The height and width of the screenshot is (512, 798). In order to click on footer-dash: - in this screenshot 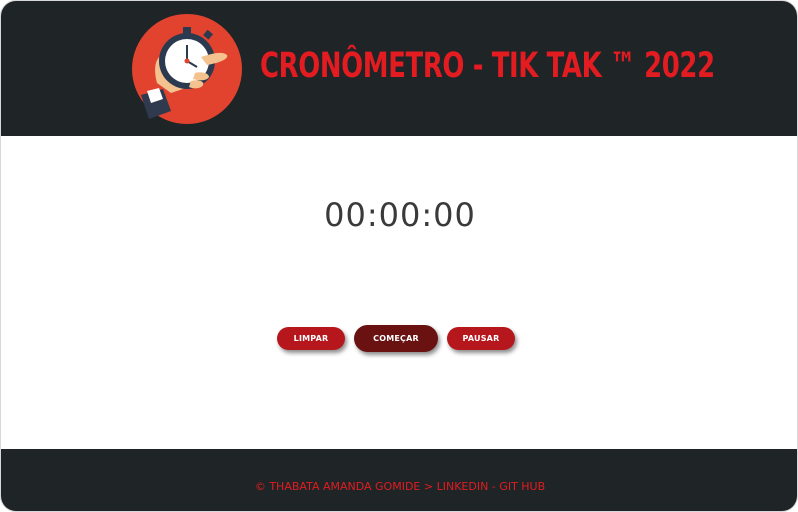, I will do `click(493, 486)`.